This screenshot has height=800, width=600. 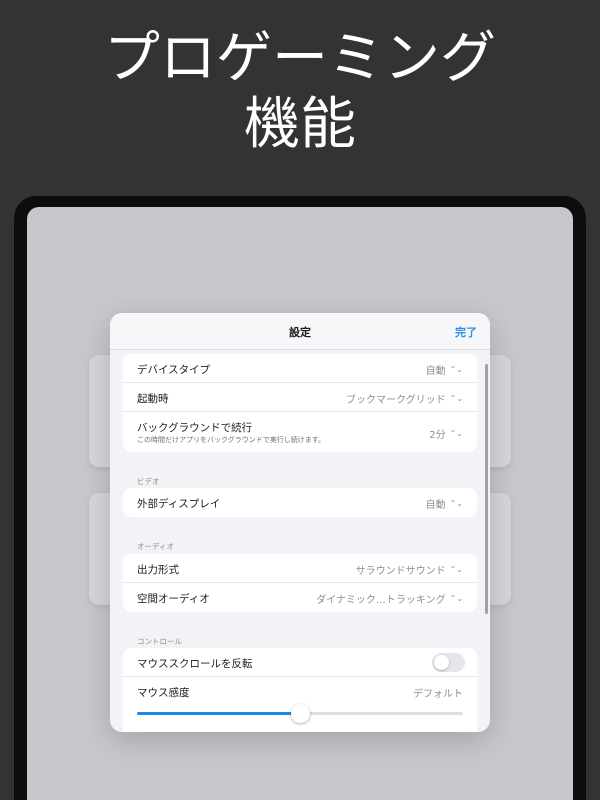 What do you see at coordinates (159, 641) in the screenshot?
I see `section-header-controls: コントロール` at bounding box center [159, 641].